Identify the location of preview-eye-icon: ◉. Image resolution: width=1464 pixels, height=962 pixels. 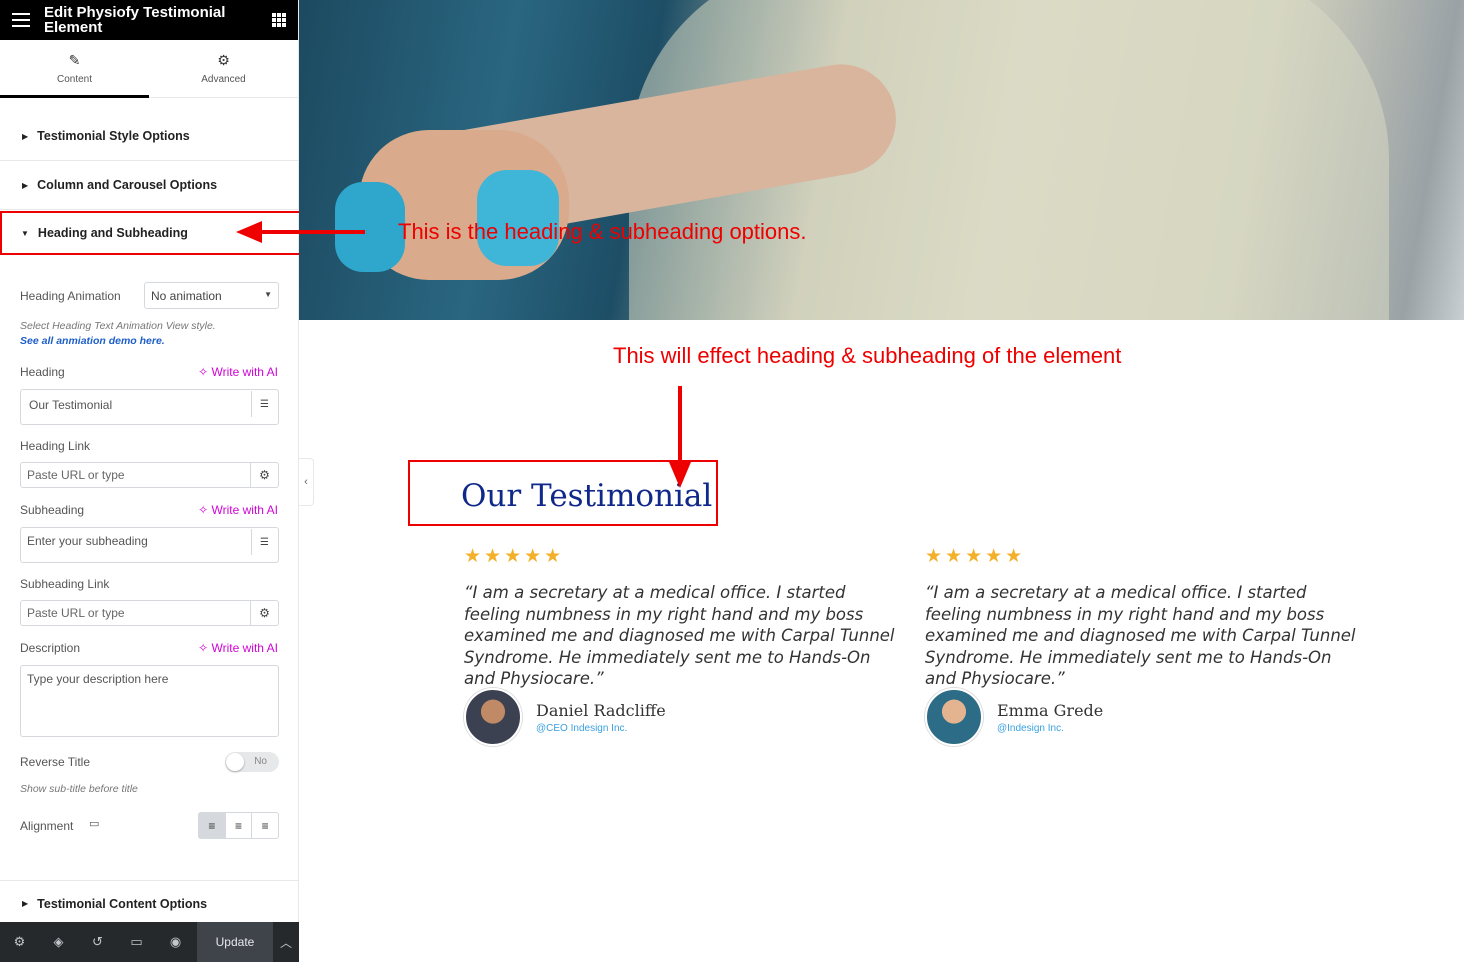
(175, 942).